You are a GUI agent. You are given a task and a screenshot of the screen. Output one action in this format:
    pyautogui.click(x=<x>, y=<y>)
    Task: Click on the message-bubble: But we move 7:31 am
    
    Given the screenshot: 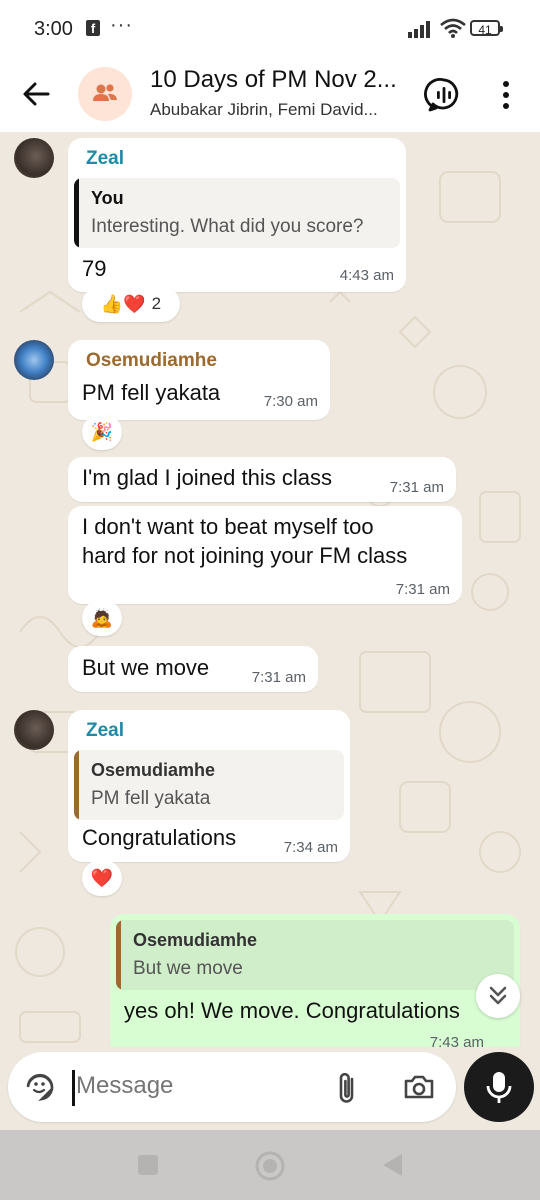 What is the action you would take?
    pyautogui.click(x=193, y=669)
    